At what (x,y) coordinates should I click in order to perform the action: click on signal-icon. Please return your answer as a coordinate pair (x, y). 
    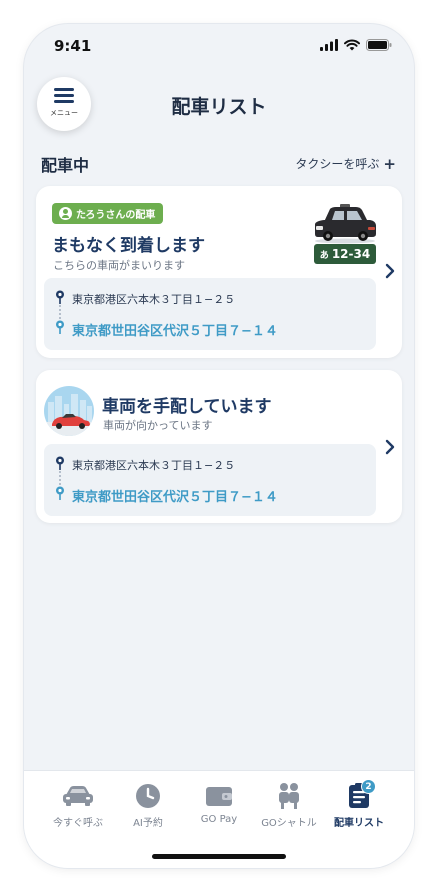
    Looking at the image, I should click on (329, 45).